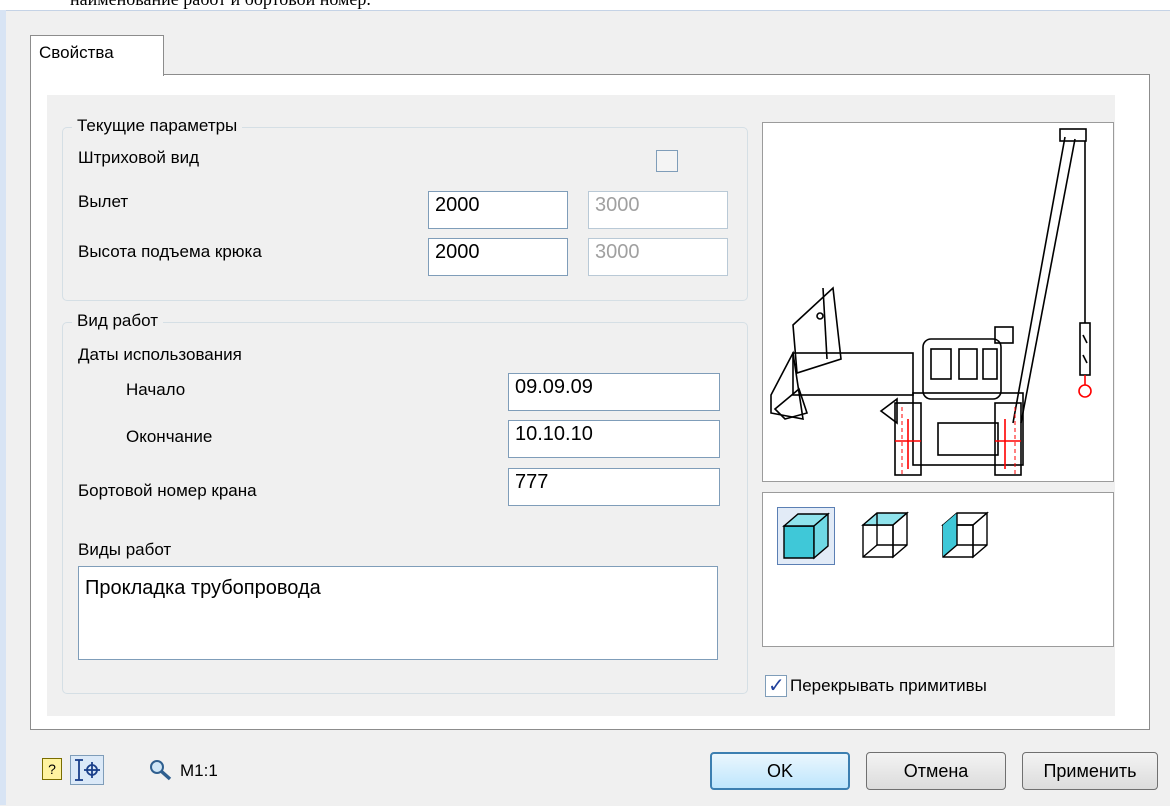  I want to click on crane-preview, so click(938, 302).